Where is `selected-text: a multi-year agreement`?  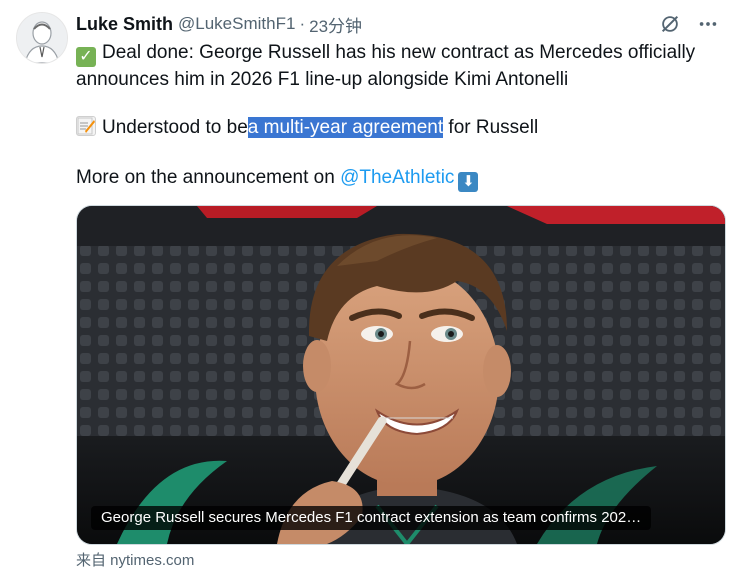
selected-text: a multi-year agreement is located at coordinates (345, 127).